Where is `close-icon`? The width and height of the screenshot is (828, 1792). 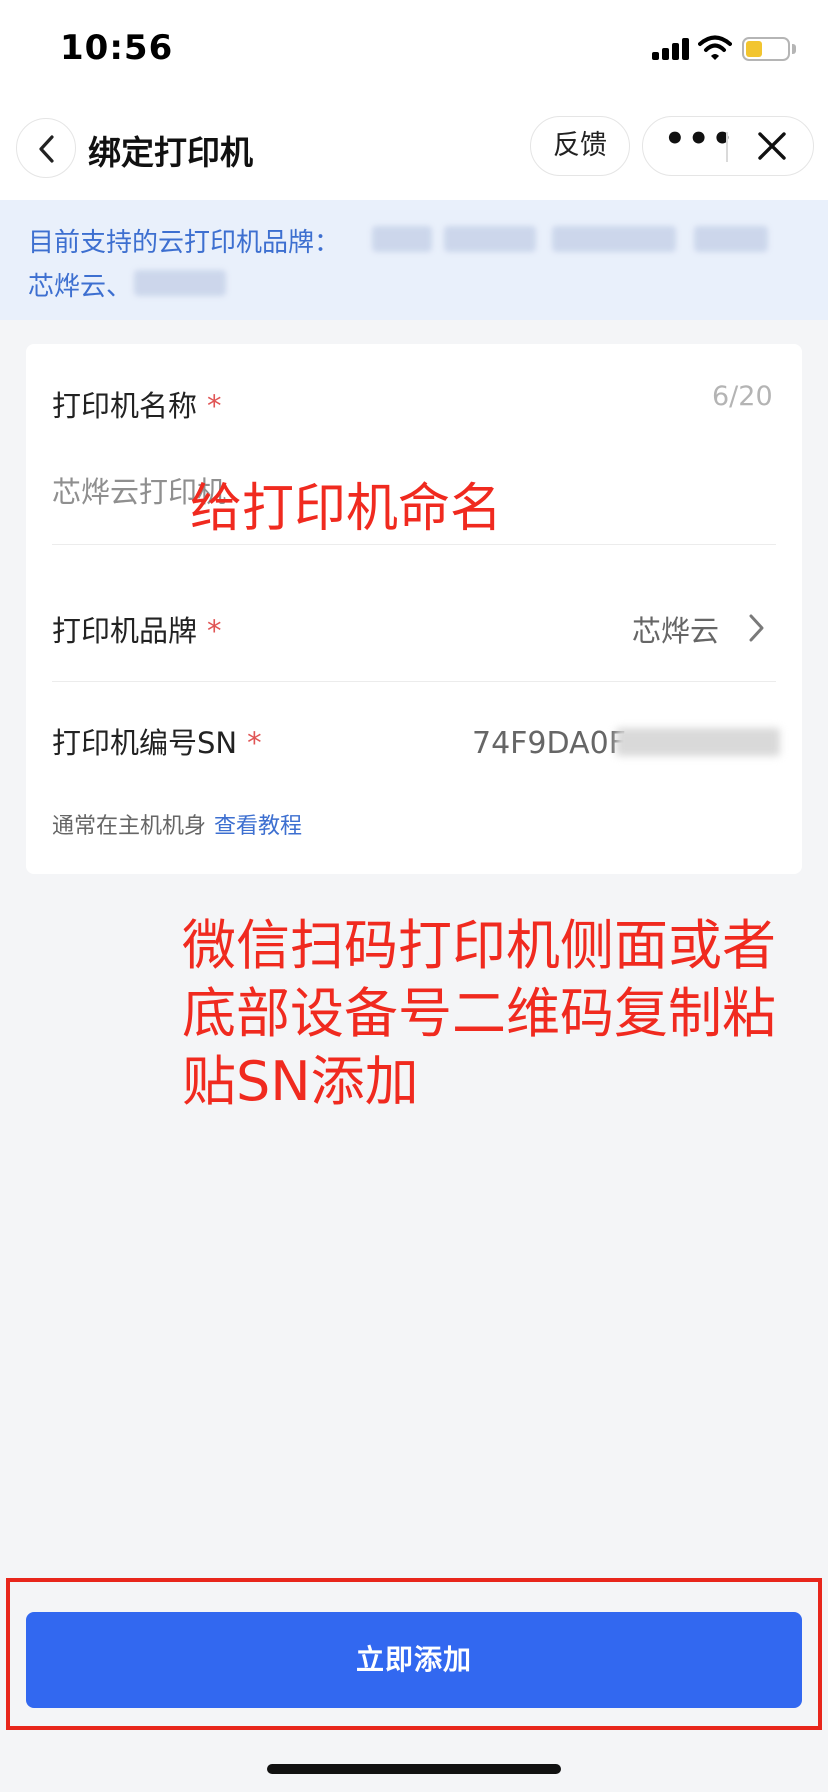
close-icon is located at coordinates (772, 146).